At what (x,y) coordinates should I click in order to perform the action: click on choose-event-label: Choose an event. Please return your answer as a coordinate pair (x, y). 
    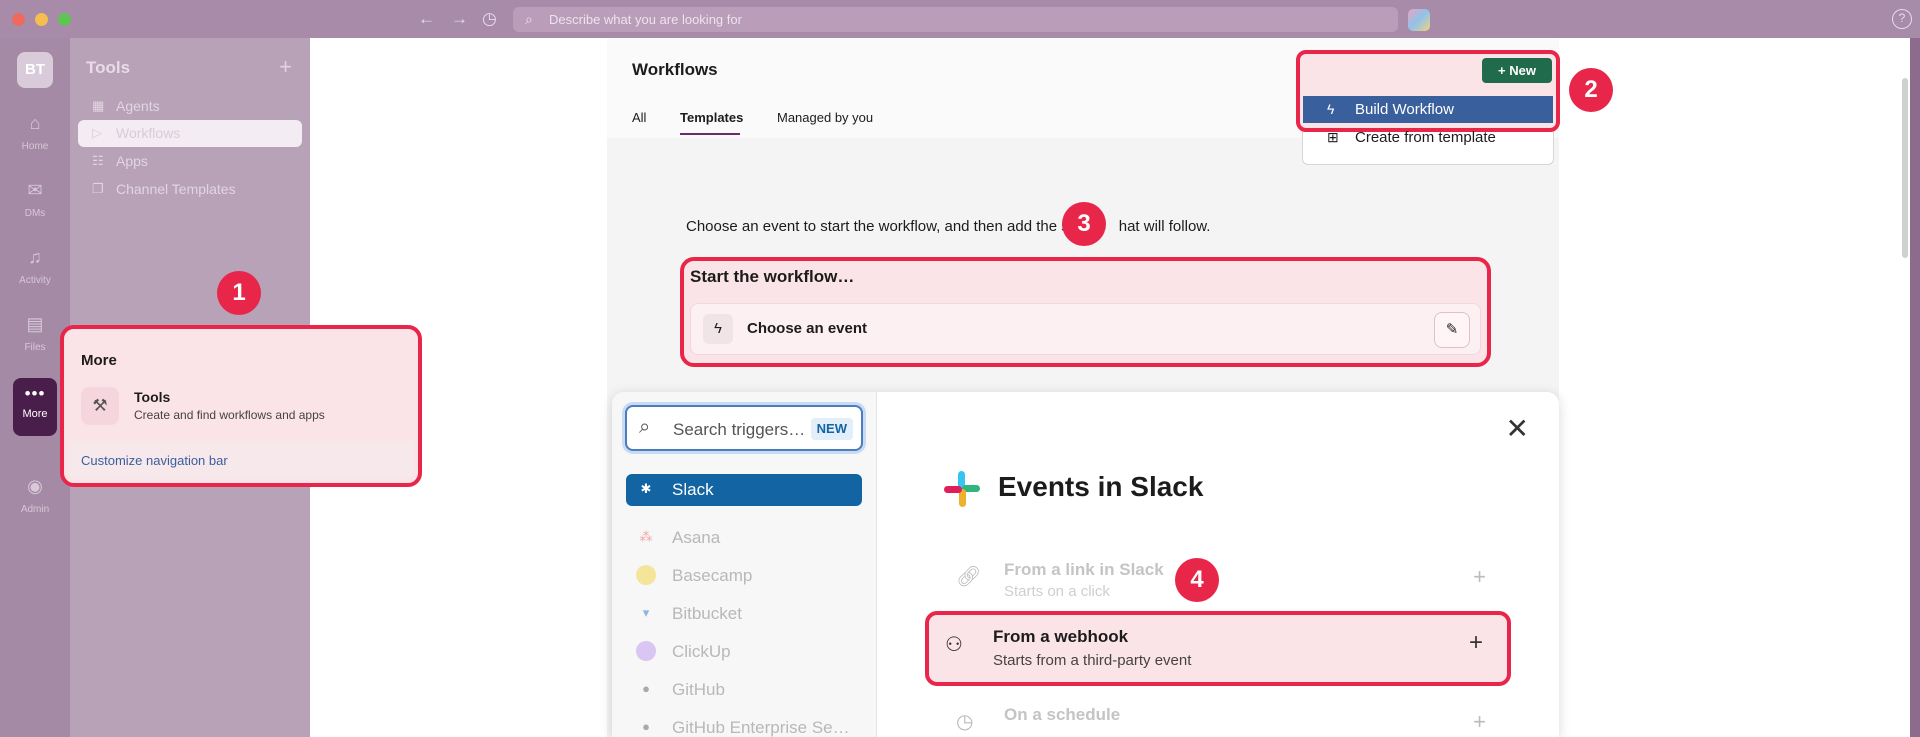
    Looking at the image, I should click on (807, 328).